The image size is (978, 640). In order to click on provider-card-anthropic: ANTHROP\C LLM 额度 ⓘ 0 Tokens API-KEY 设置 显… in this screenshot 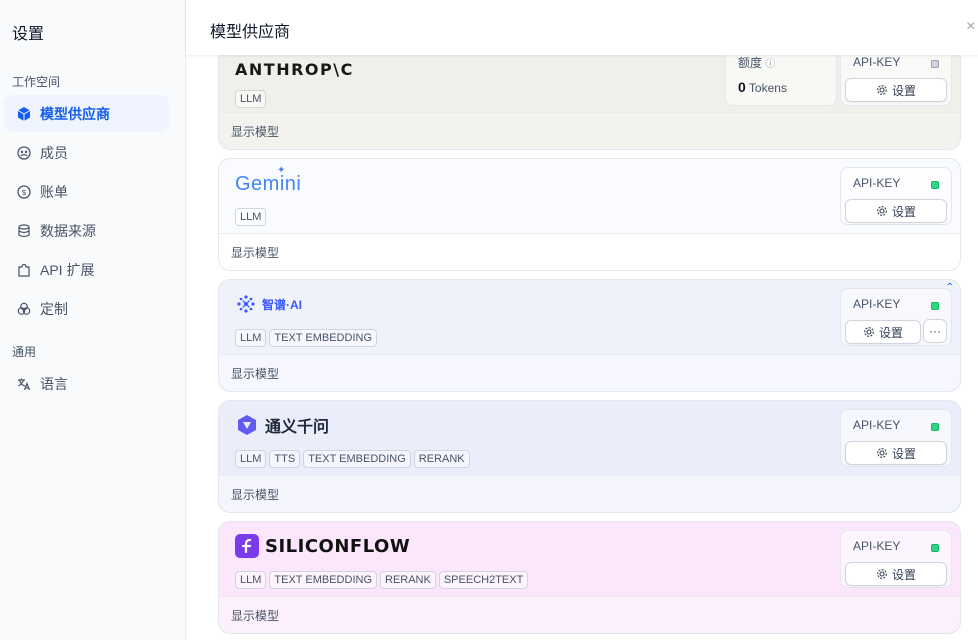, I will do `click(589, 102)`.